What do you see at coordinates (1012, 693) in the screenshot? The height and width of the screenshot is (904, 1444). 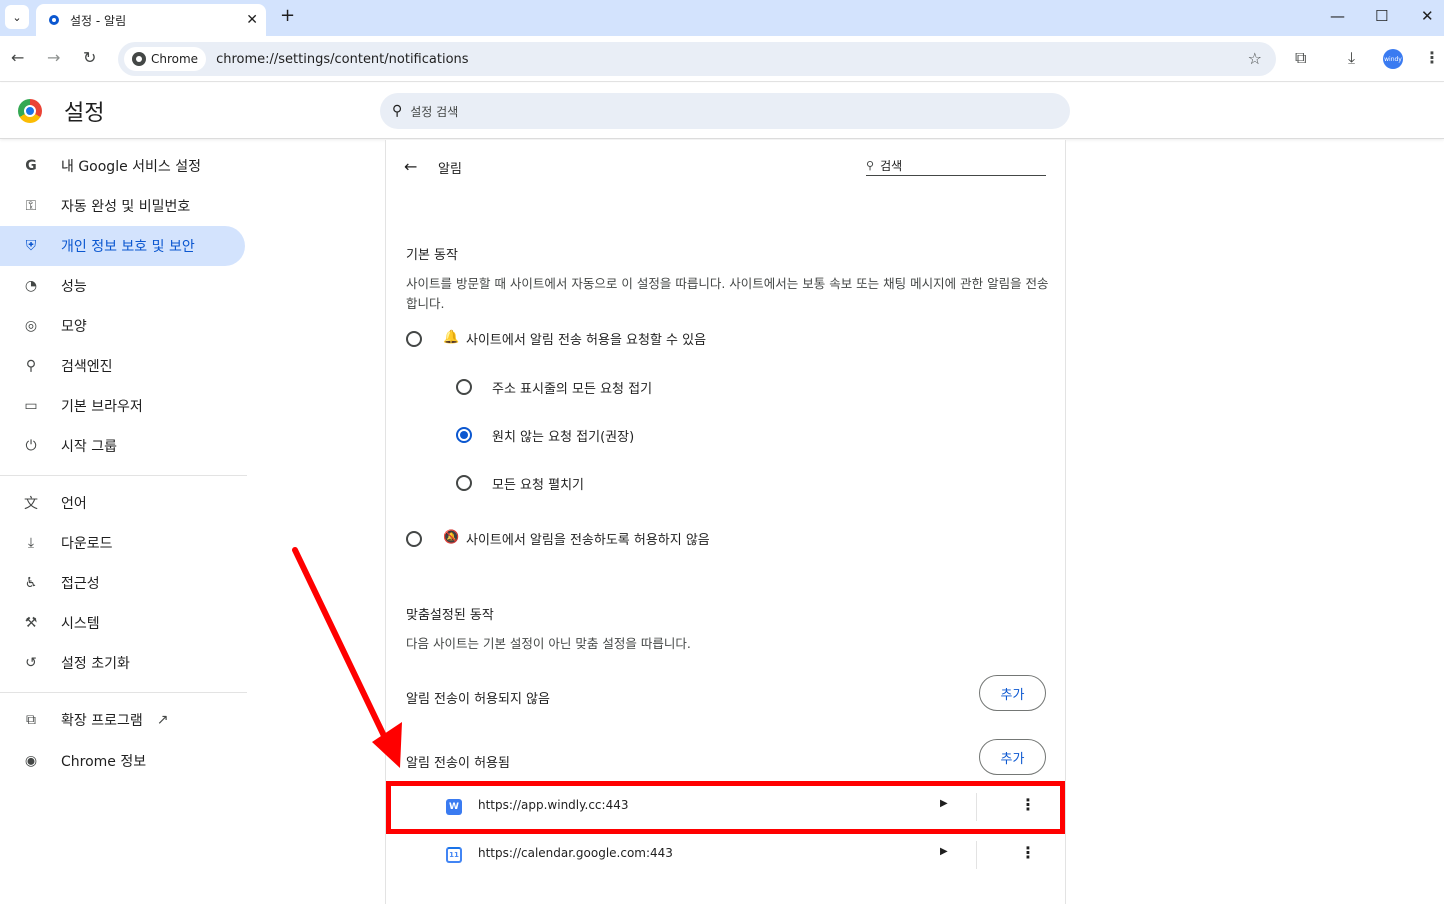 I see `add-blocked-site-button: 추가` at bounding box center [1012, 693].